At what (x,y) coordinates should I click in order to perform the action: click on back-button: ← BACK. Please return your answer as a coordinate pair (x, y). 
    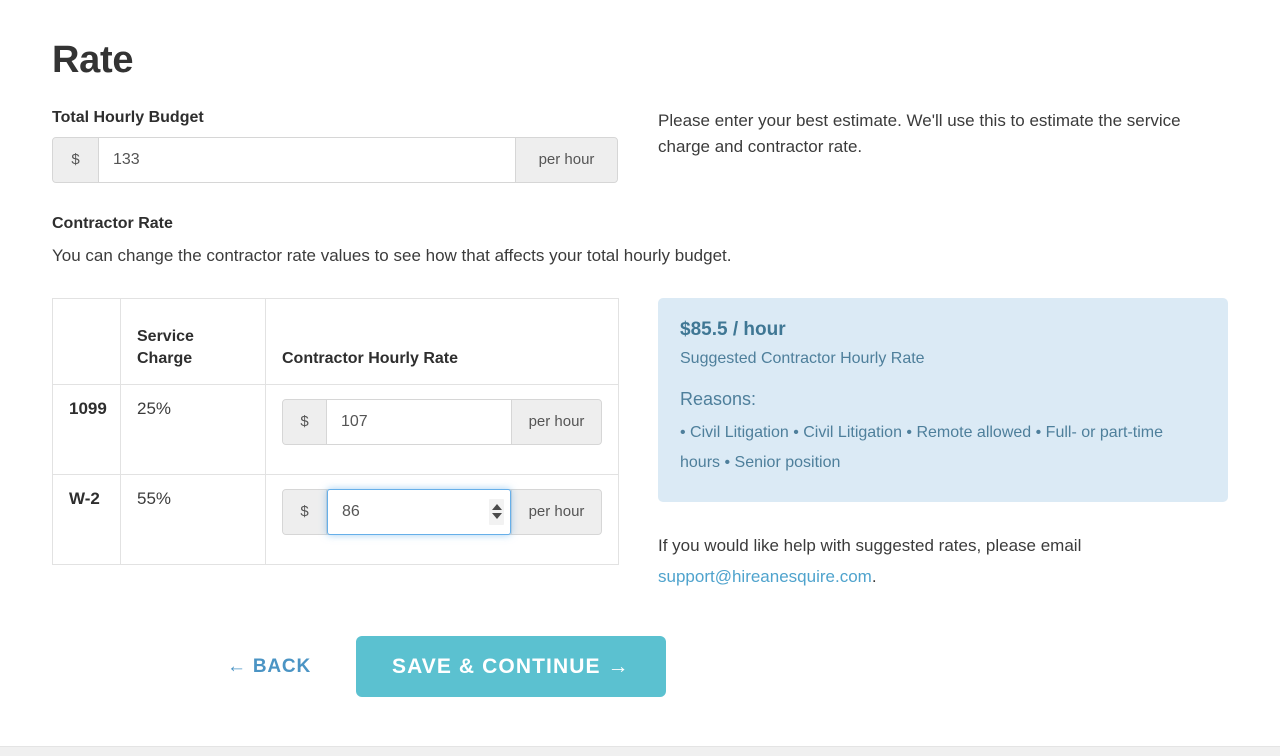
    Looking at the image, I should click on (269, 667).